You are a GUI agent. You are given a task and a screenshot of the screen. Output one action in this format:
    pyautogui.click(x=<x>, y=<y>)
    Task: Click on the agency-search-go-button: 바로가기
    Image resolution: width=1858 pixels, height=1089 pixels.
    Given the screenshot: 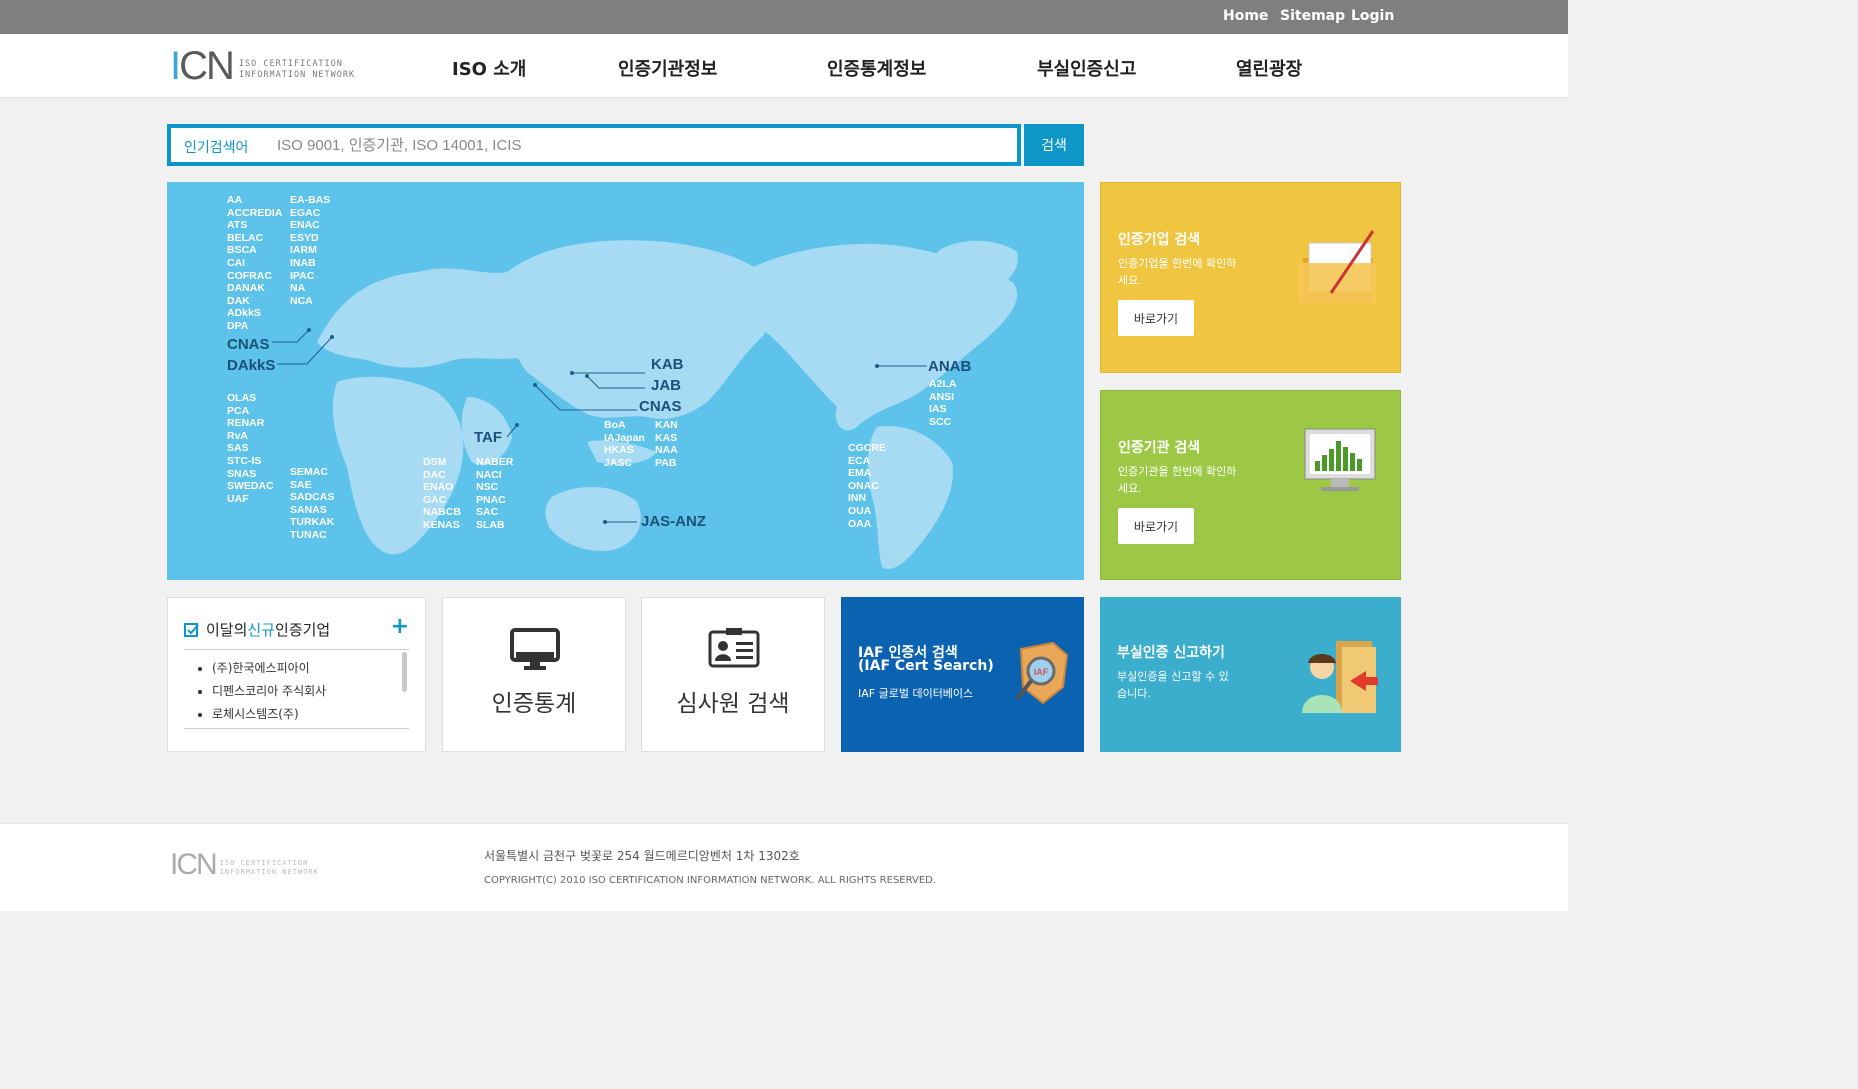 What is the action you would take?
    pyautogui.click(x=1156, y=526)
    